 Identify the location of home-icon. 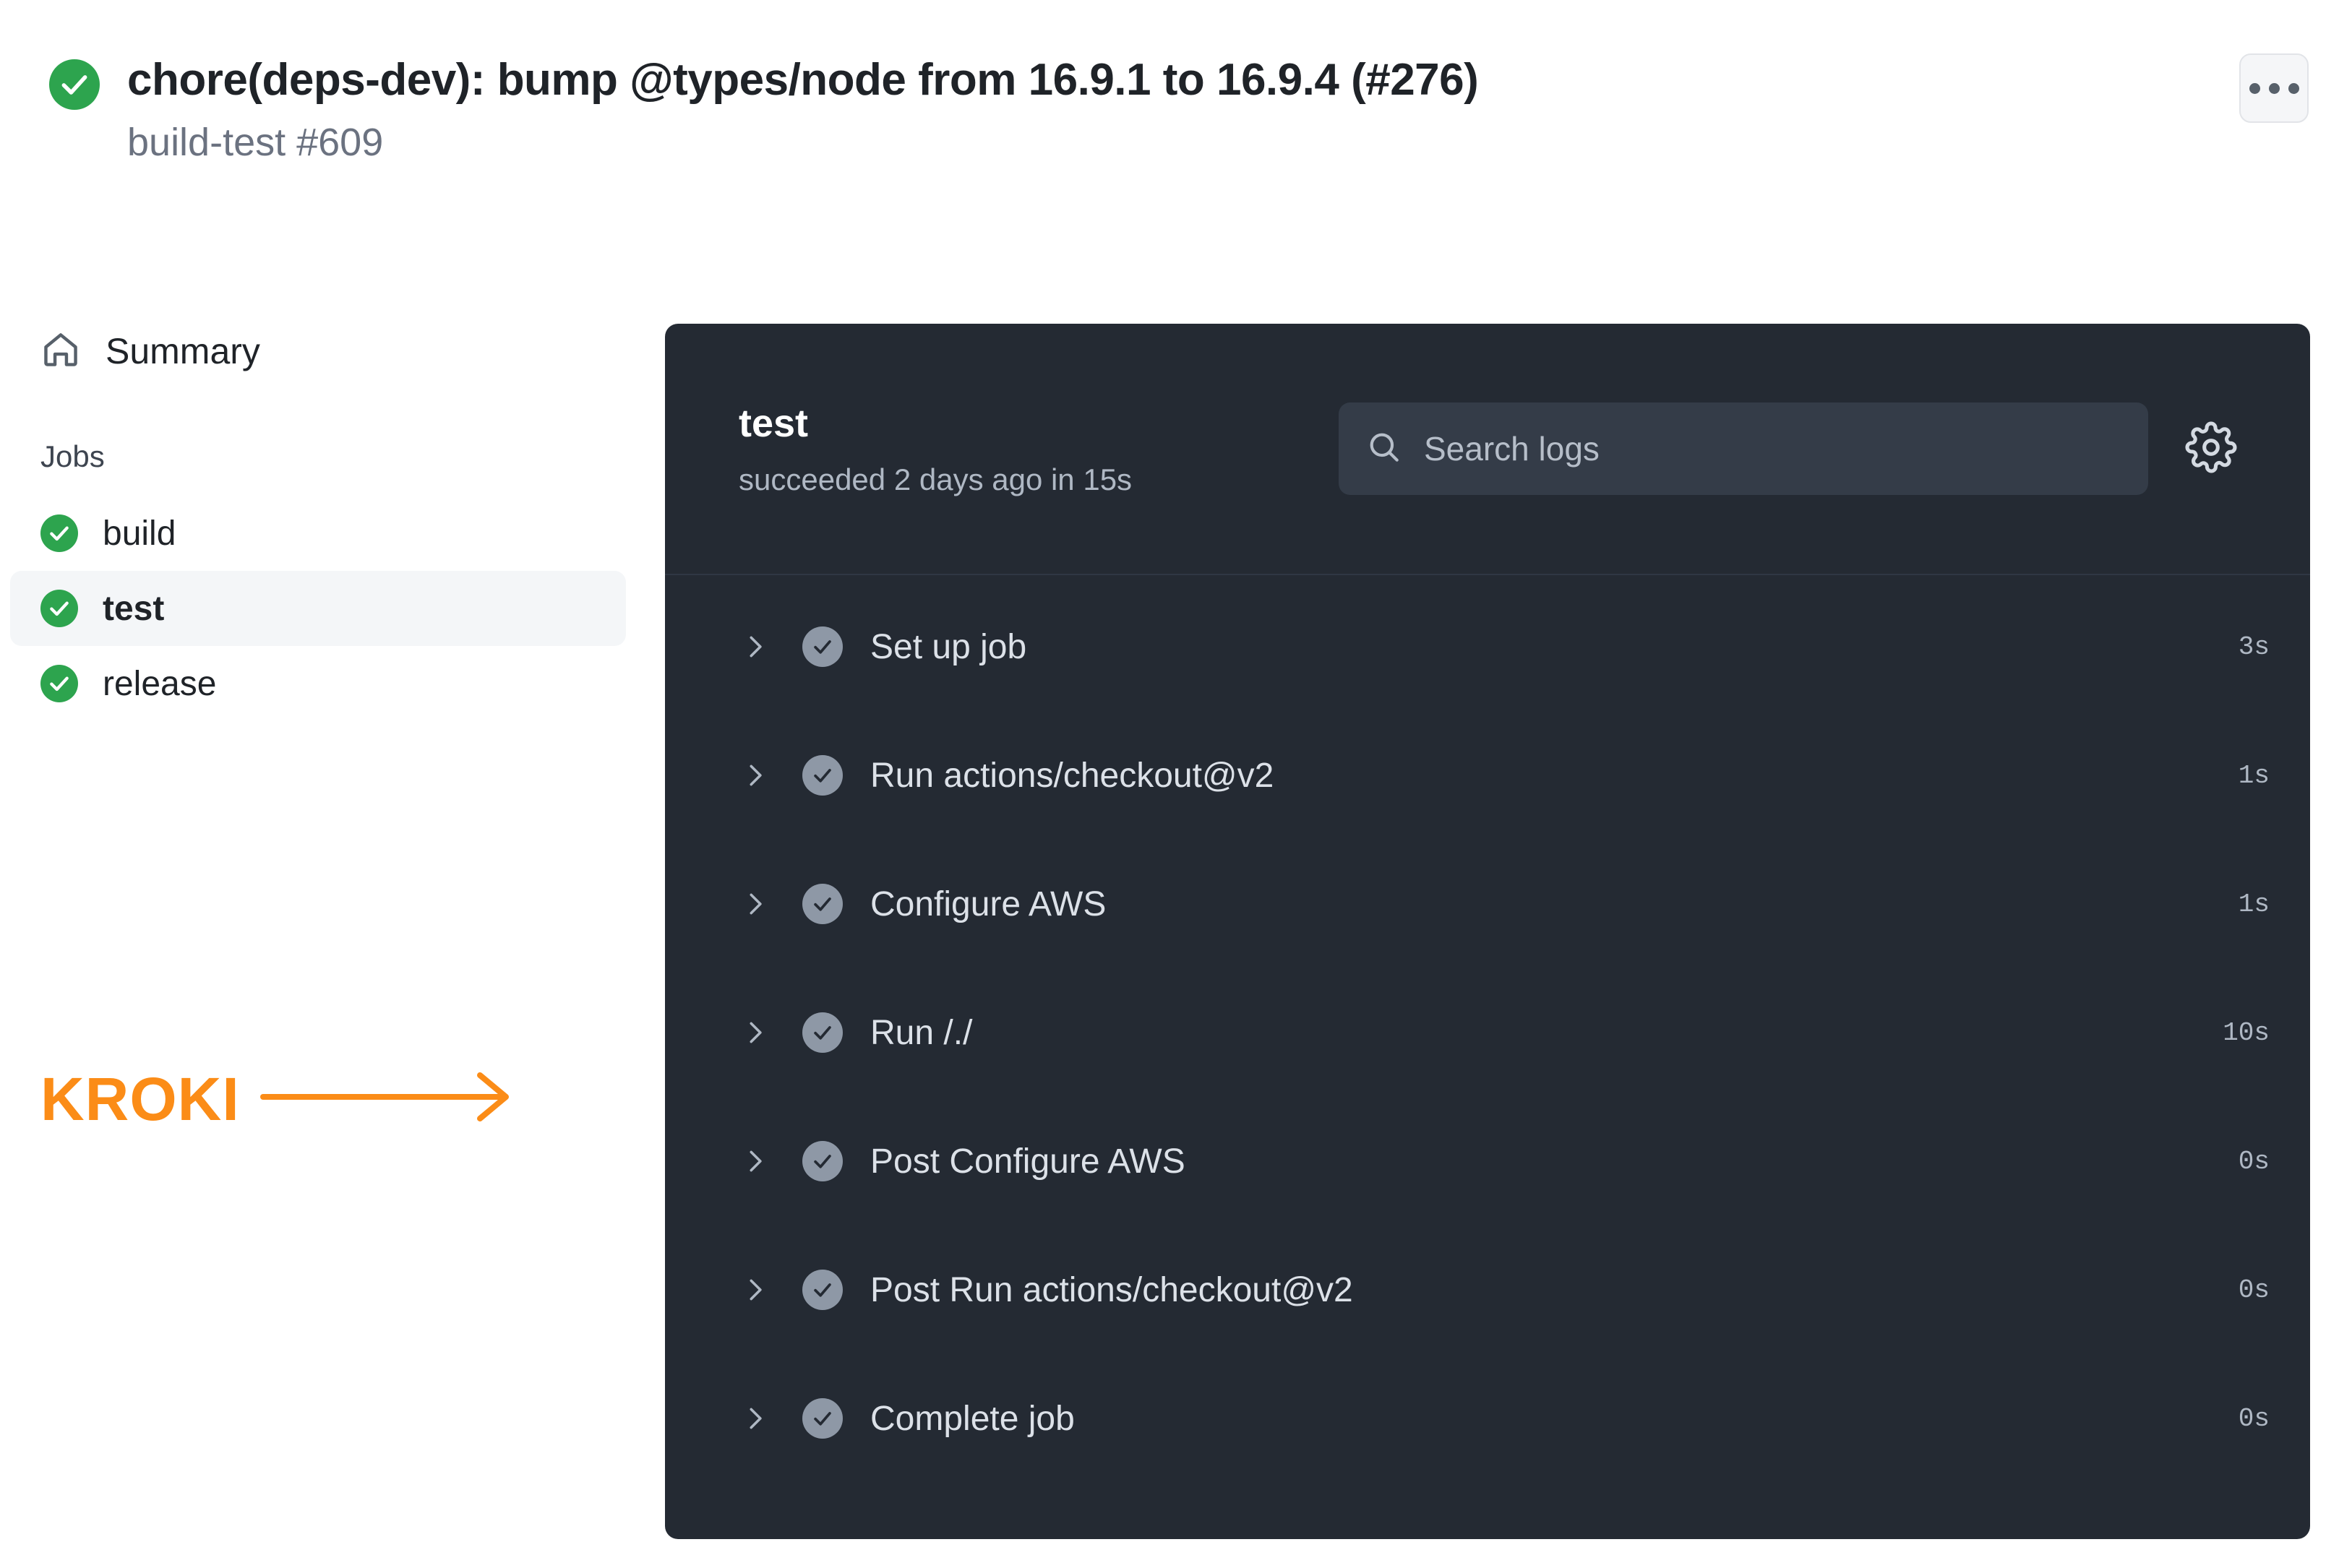
(61, 351).